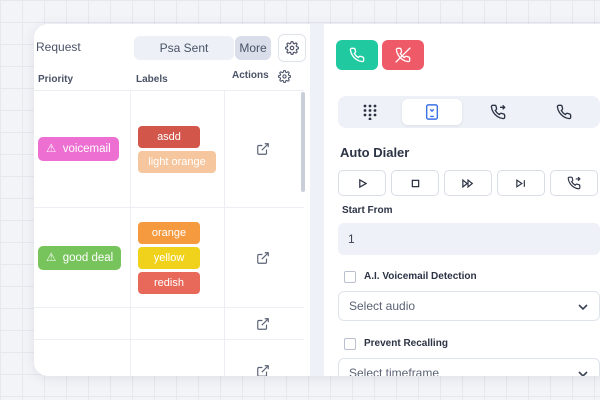 This screenshot has width=600, height=400. What do you see at coordinates (86, 149) in the screenshot?
I see `priority-label: voicemail` at bounding box center [86, 149].